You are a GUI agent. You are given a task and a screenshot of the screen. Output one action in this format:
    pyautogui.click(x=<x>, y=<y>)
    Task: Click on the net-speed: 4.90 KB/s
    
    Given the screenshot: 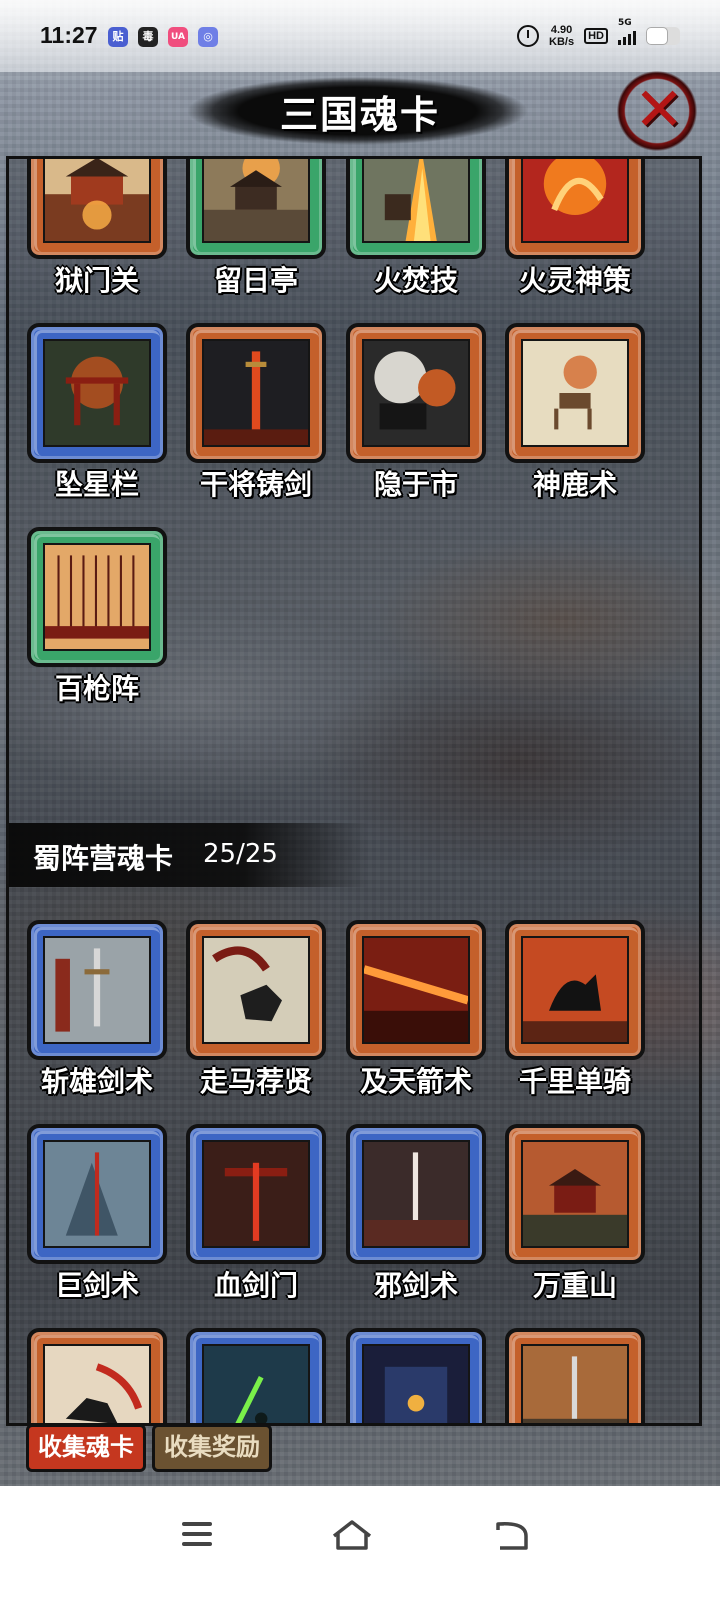 What is the action you would take?
    pyautogui.click(x=562, y=36)
    